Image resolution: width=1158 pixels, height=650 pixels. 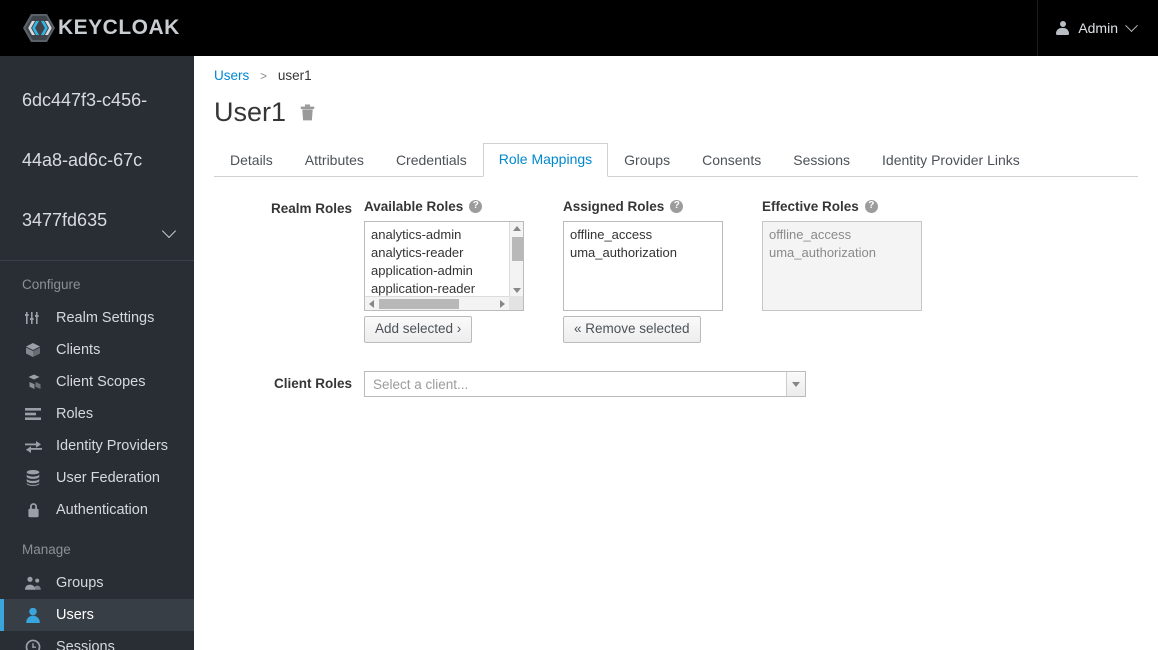 I want to click on assigned-roles-label-row: Assigned Roles ?, so click(x=643, y=206).